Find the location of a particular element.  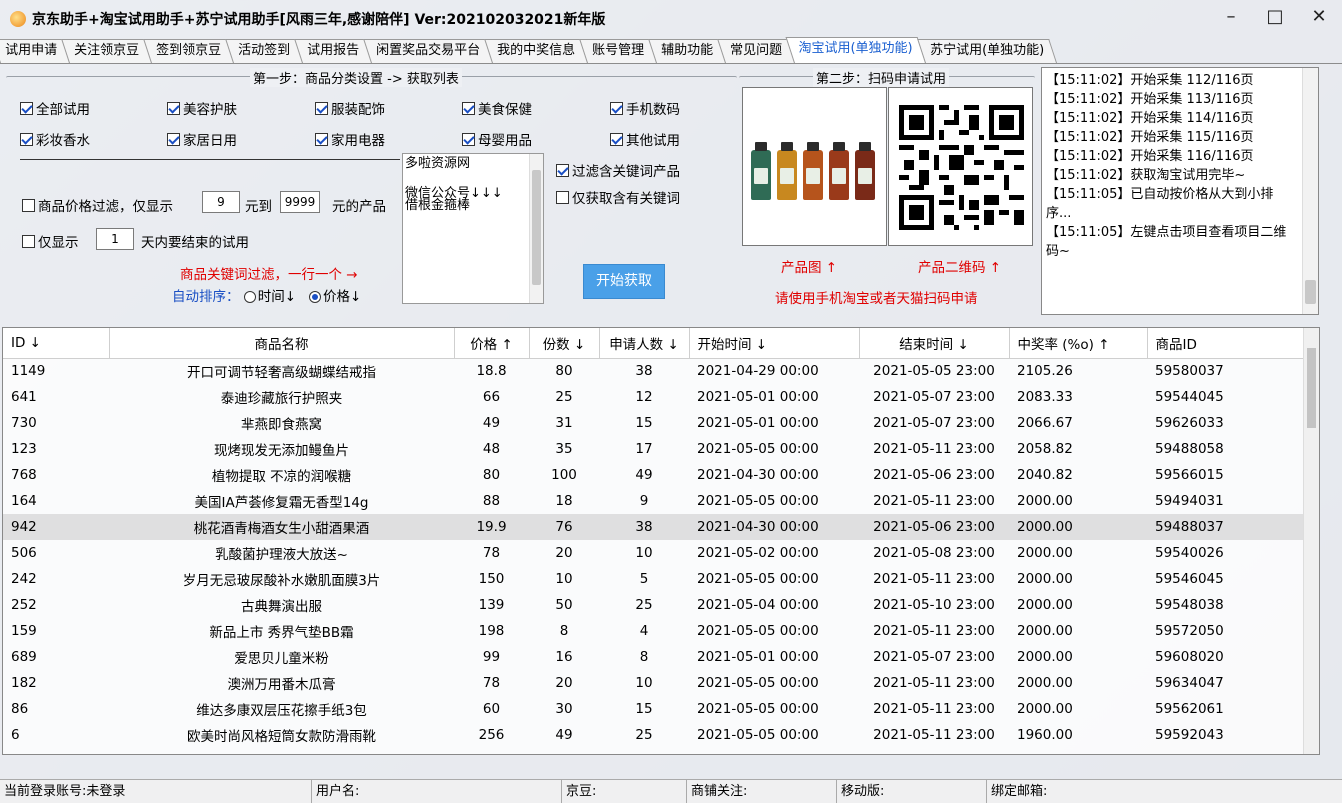

tab-suning-trial: 苏宁试用(单独功能) is located at coordinates (987, 51).